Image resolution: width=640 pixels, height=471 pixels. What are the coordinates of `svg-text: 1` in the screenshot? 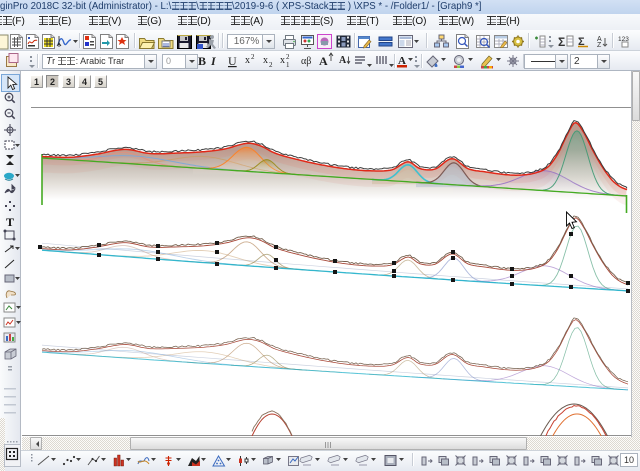 It's located at (288, 65).